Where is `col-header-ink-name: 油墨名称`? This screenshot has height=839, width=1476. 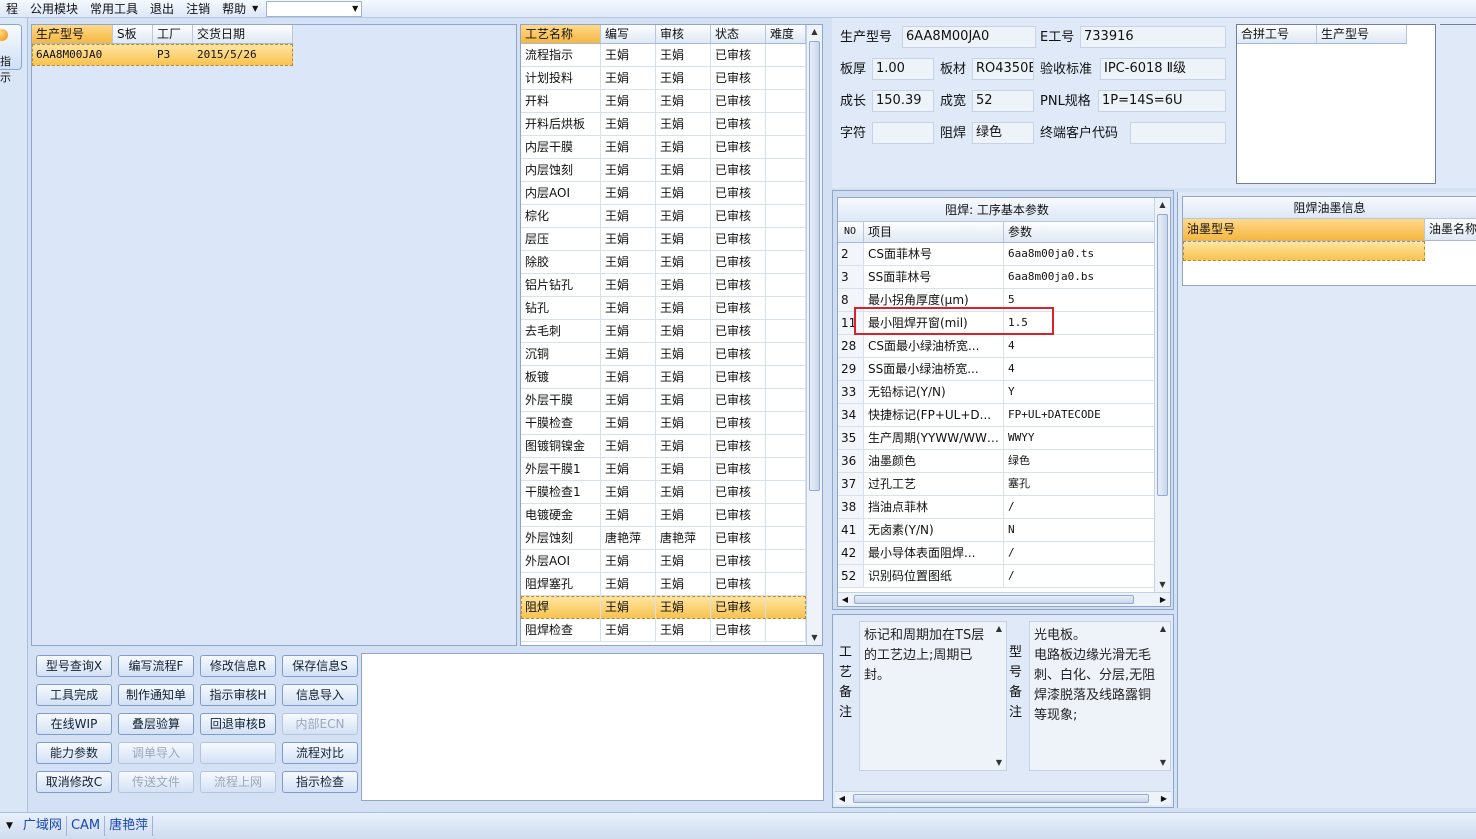
col-header-ink-name: 油墨名称 is located at coordinates (1450, 229).